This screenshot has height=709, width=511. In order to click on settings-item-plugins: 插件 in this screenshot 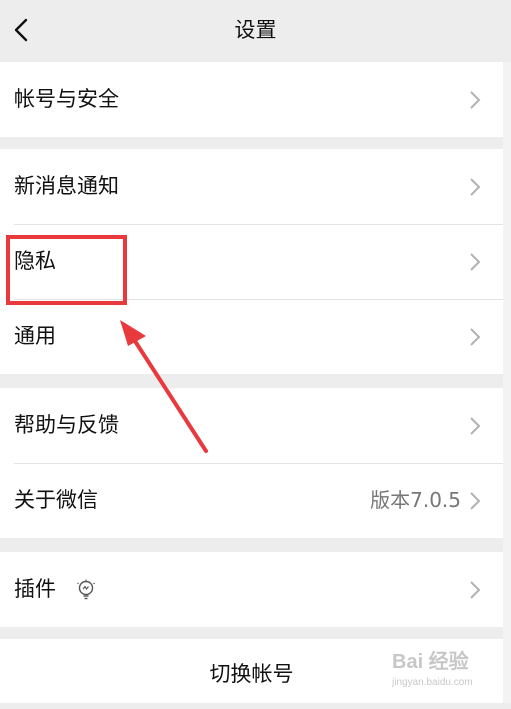, I will do `click(251, 589)`.